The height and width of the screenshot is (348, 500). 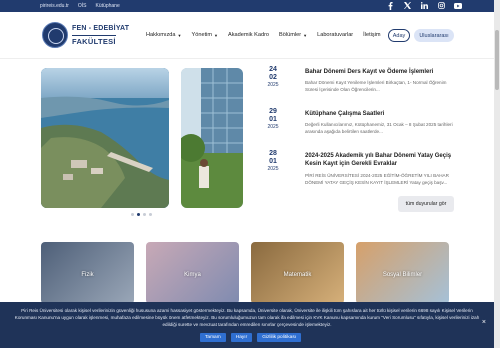 I want to click on youtube-icon, so click(x=458, y=5).